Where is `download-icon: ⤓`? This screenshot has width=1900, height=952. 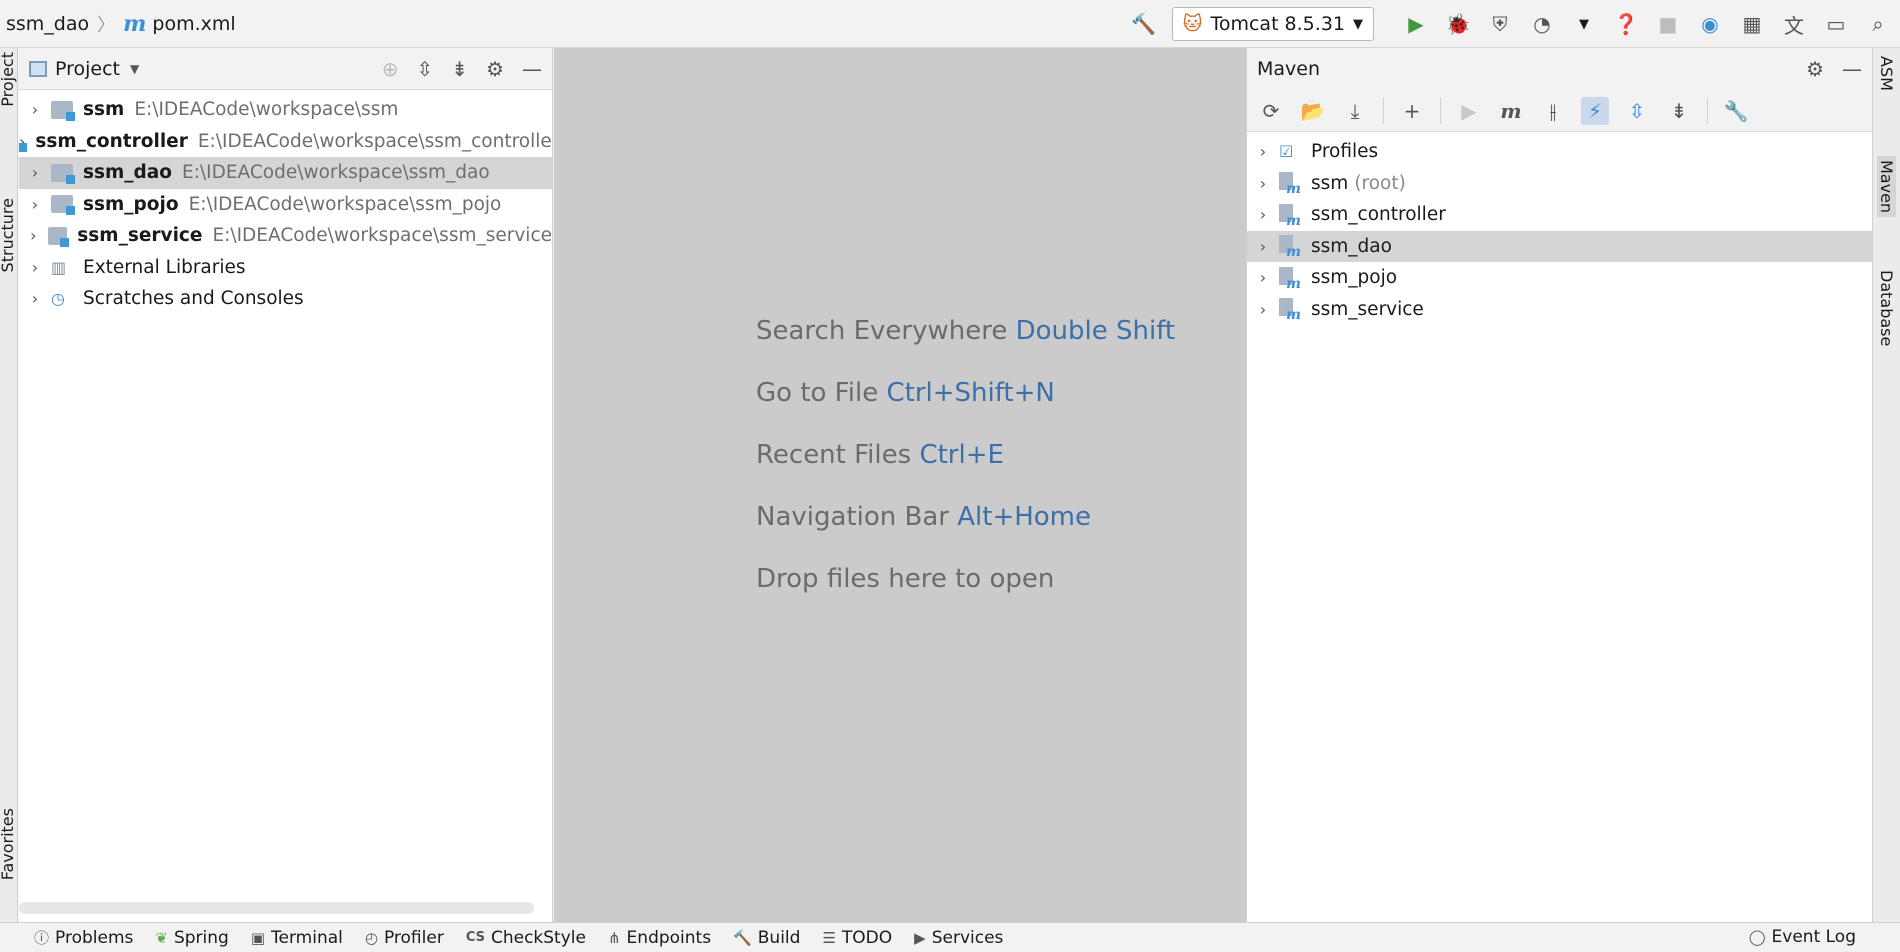 download-icon: ⤓ is located at coordinates (1355, 111).